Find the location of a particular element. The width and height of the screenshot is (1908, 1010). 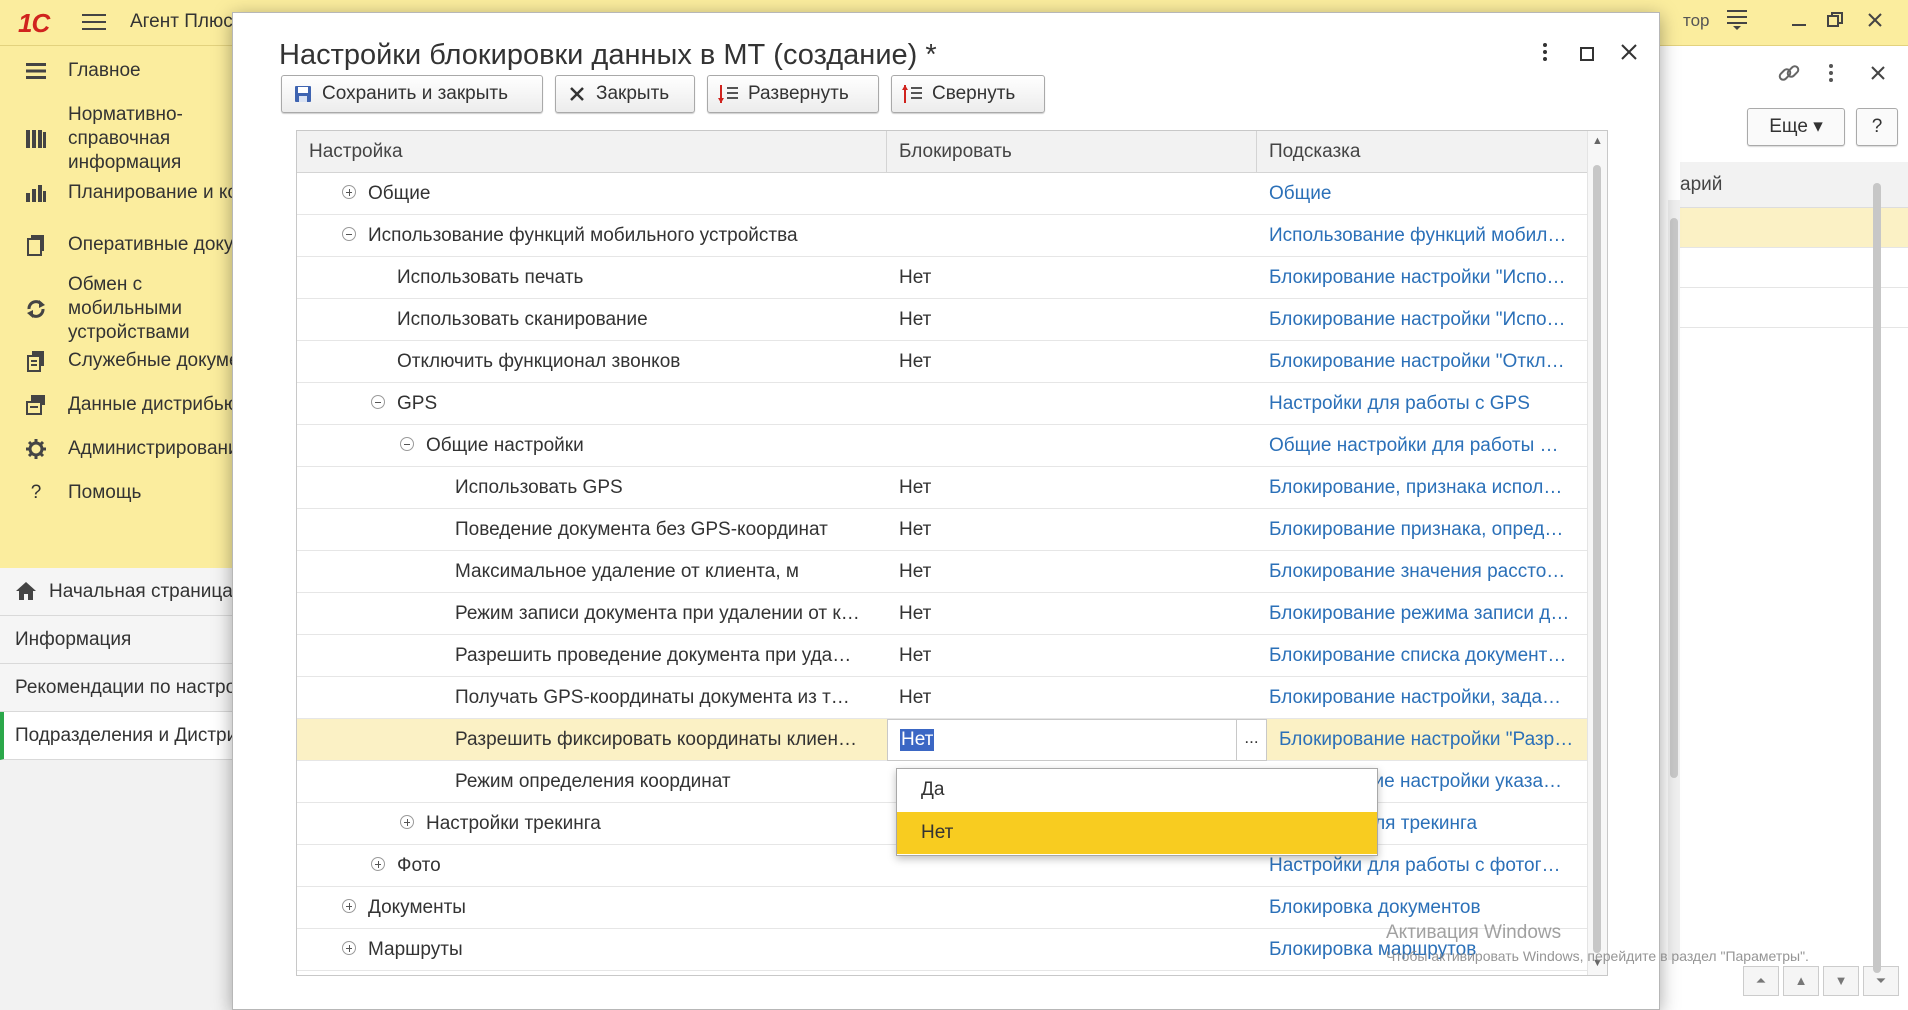

more-button: Еще ▾ is located at coordinates (1796, 127).